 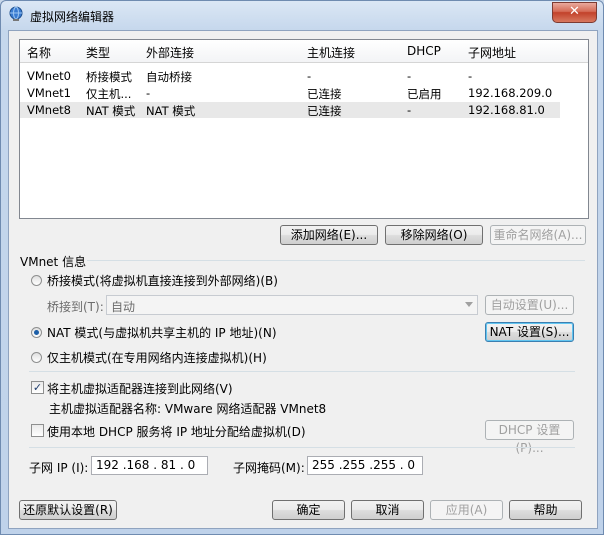 I want to click on cell-subnet: 192.168.209.0, so click(x=510, y=93).